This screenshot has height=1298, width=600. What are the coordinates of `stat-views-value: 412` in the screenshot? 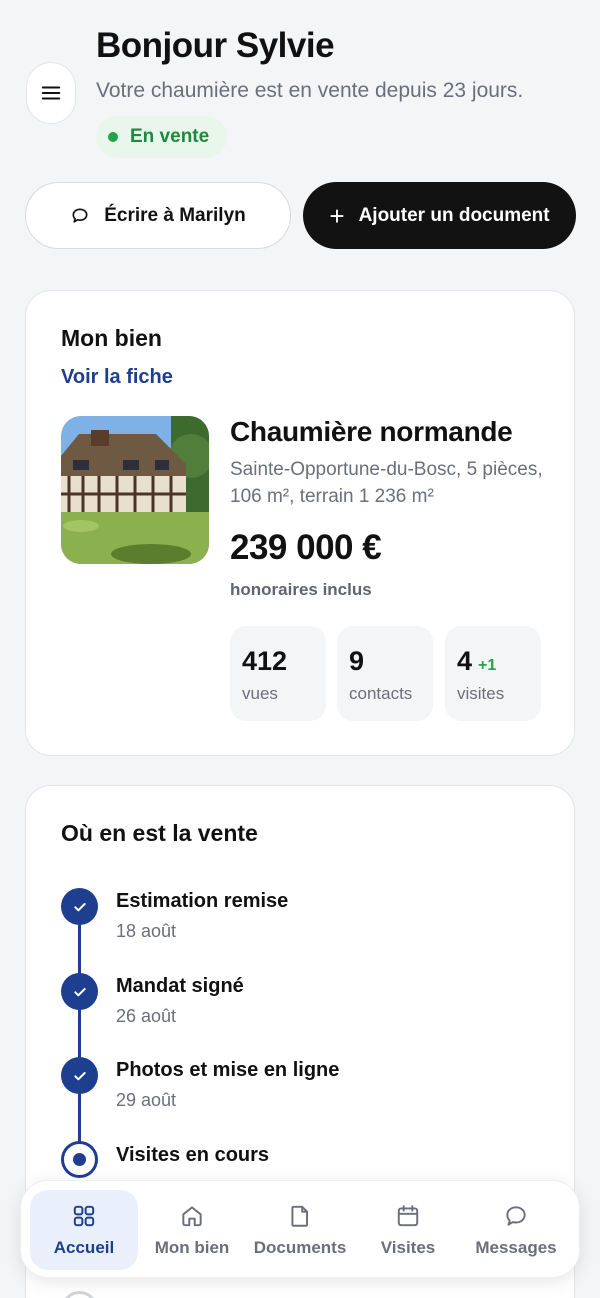 It's located at (265, 661).